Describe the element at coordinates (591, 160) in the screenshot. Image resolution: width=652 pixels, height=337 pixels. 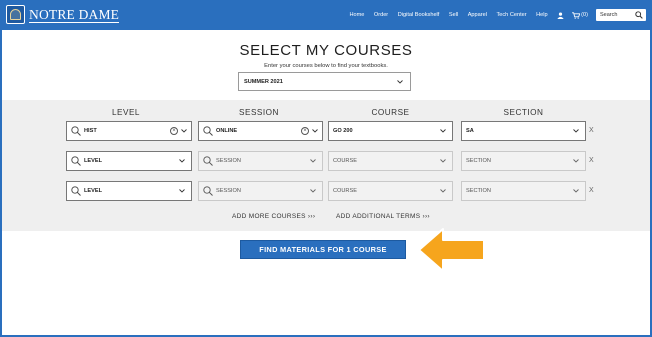
I see `remove-row2-button: X` at that location.